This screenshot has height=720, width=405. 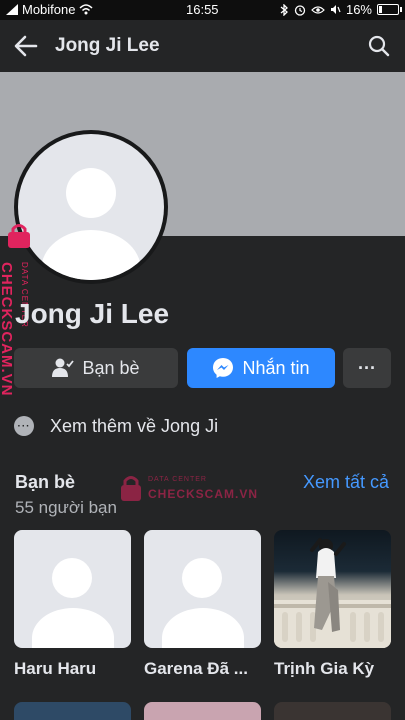 What do you see at coordinates (86, 9) in the screenshot?
I see `wifi-icon` at bounding box center [86, 9].